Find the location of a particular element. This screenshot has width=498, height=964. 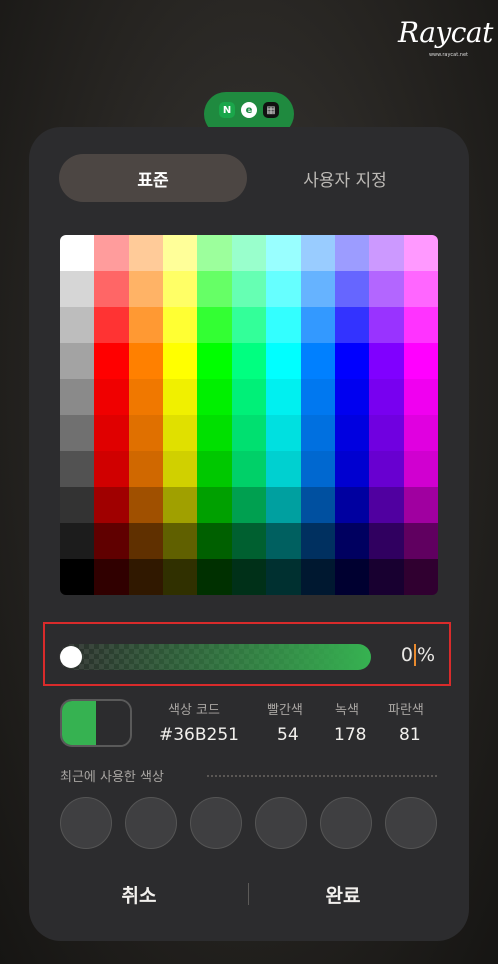

hex-field: #36B251 is located at coordinates (199, 735).